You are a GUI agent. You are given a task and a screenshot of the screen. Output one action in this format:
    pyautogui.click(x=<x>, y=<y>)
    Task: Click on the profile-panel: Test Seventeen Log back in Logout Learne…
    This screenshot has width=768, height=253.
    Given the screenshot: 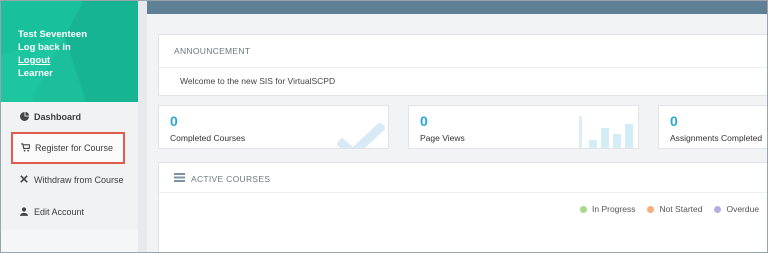 What is the action you would take?
    pyautogui.click(x=69, y=51)
    